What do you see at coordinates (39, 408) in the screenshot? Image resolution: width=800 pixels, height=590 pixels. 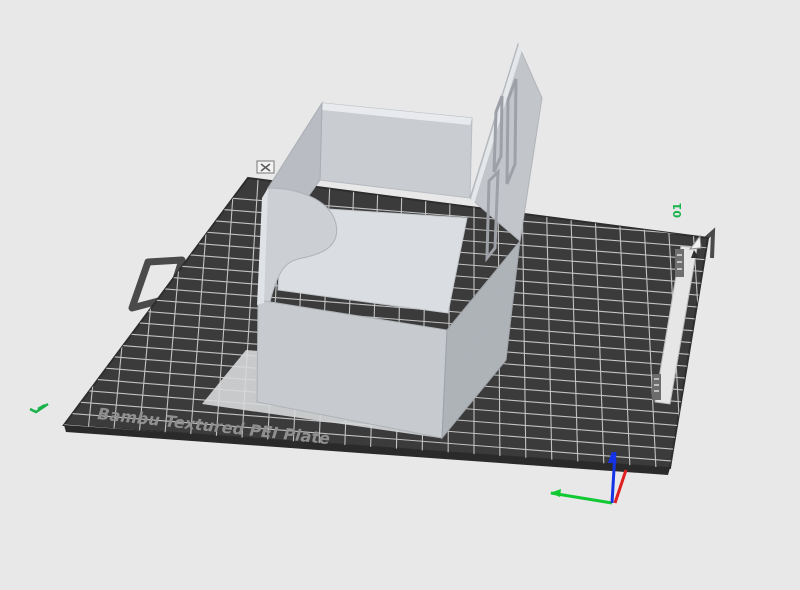 I see `plate-check-control` at bounding box center [39, 408].